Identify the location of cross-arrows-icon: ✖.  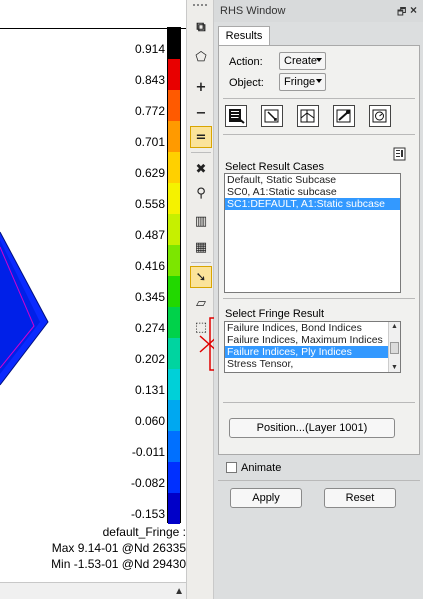
(201, 169).